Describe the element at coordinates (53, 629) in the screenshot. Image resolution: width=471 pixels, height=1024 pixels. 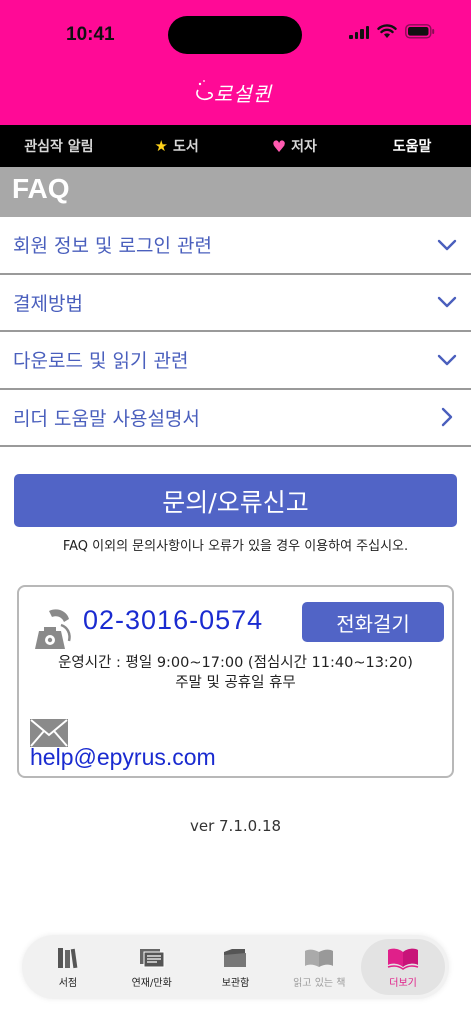
I see `telephone-icon` at that location.